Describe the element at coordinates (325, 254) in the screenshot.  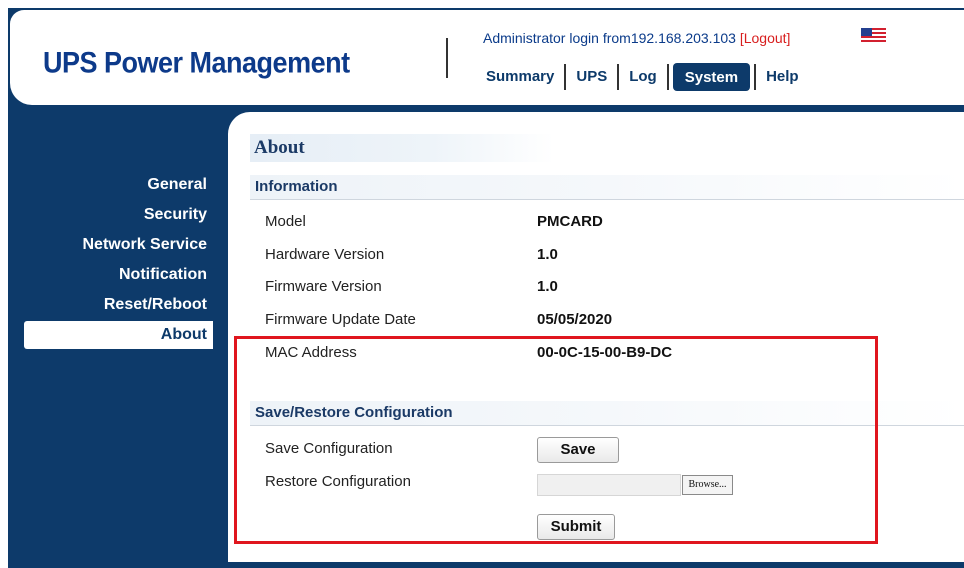
I see `info-label-hardware-version: Hardware Version` at that location.